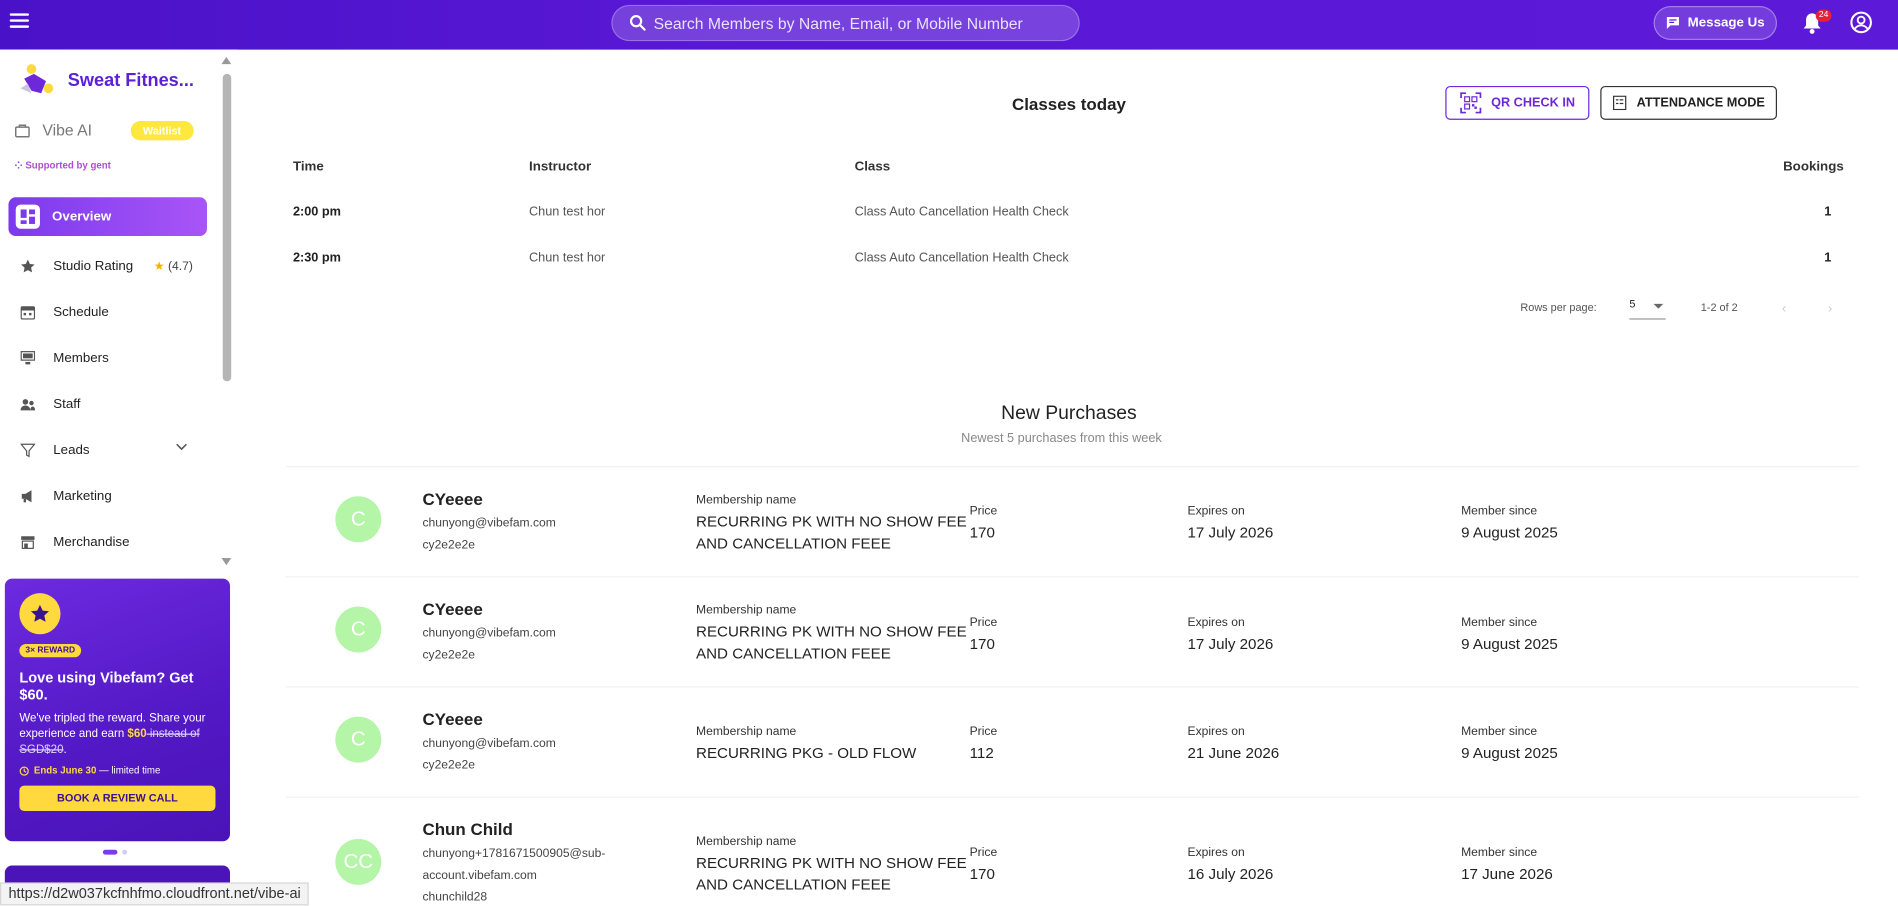 Image resolution: width=1898 pixels, height=906 pixels. Describe the element at coordinates (1700, 103) in the screenshot. I see `attendance-mode-label: ATTENDANCE MODE` at that location.